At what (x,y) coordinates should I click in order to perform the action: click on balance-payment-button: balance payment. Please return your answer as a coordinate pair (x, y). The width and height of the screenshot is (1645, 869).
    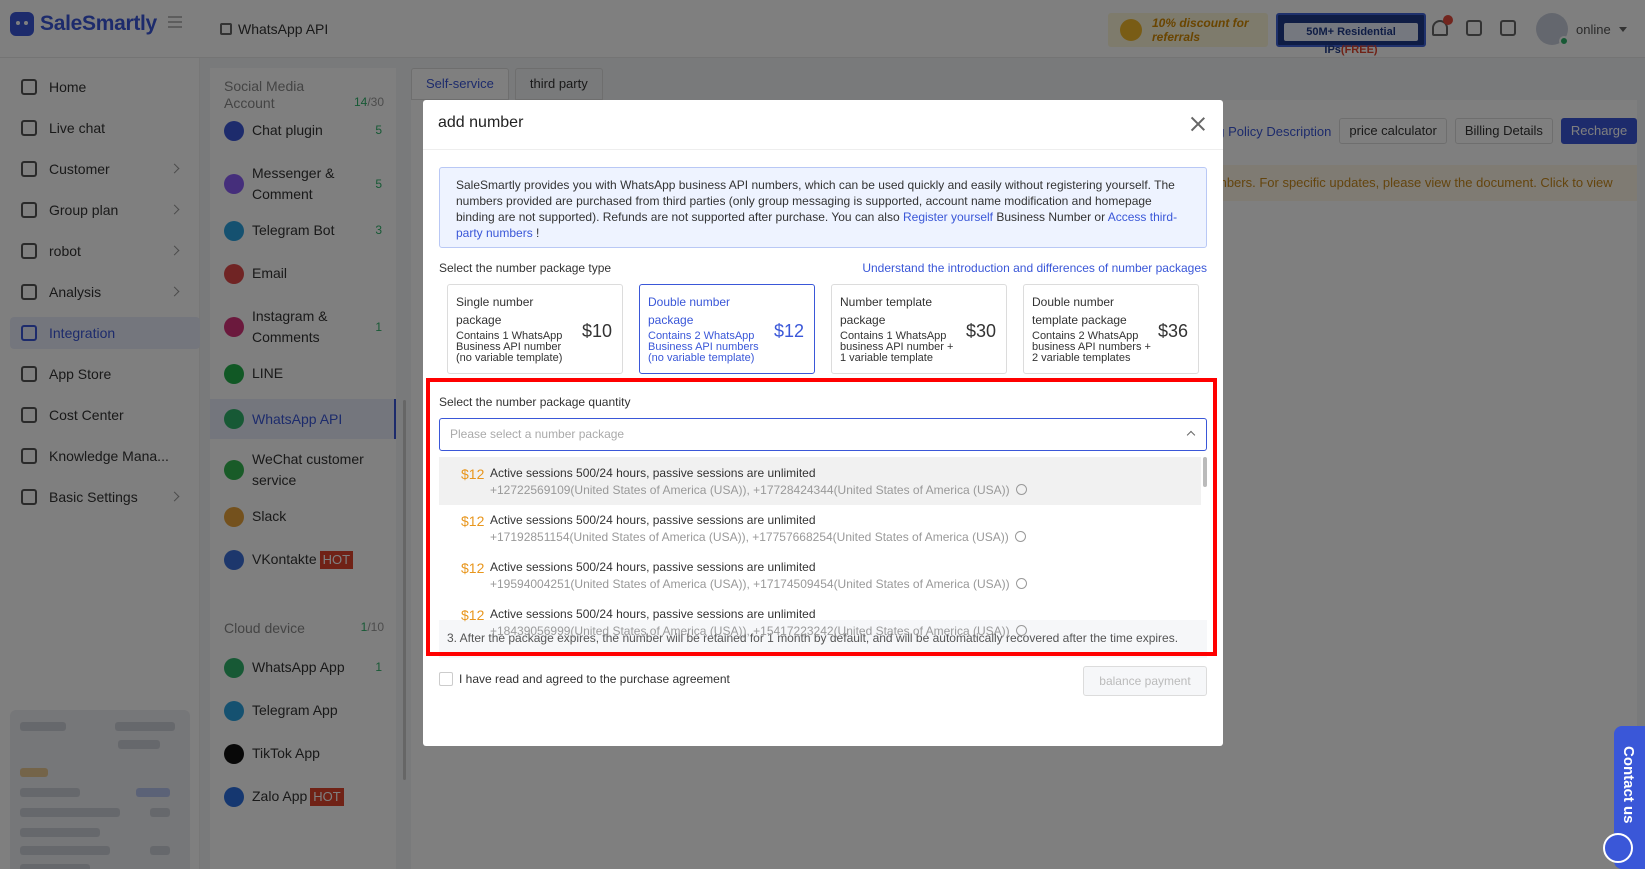
    Looking at the image, I should click on (1145, 681).